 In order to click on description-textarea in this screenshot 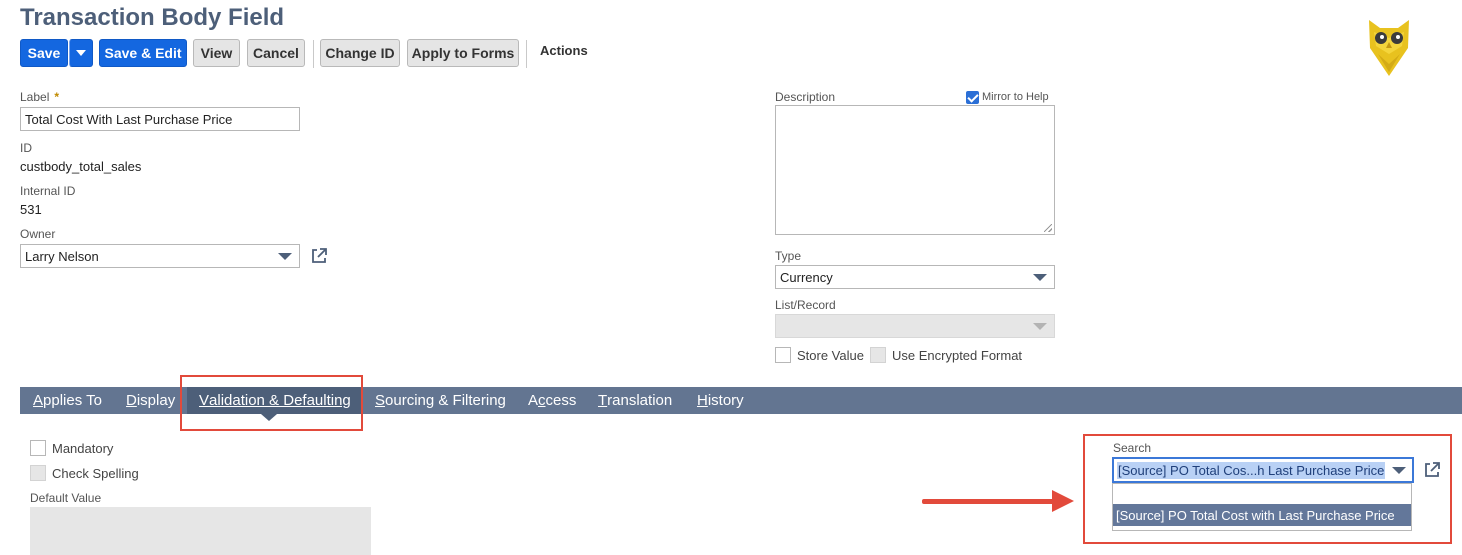, I will do `click(915, 170)`.